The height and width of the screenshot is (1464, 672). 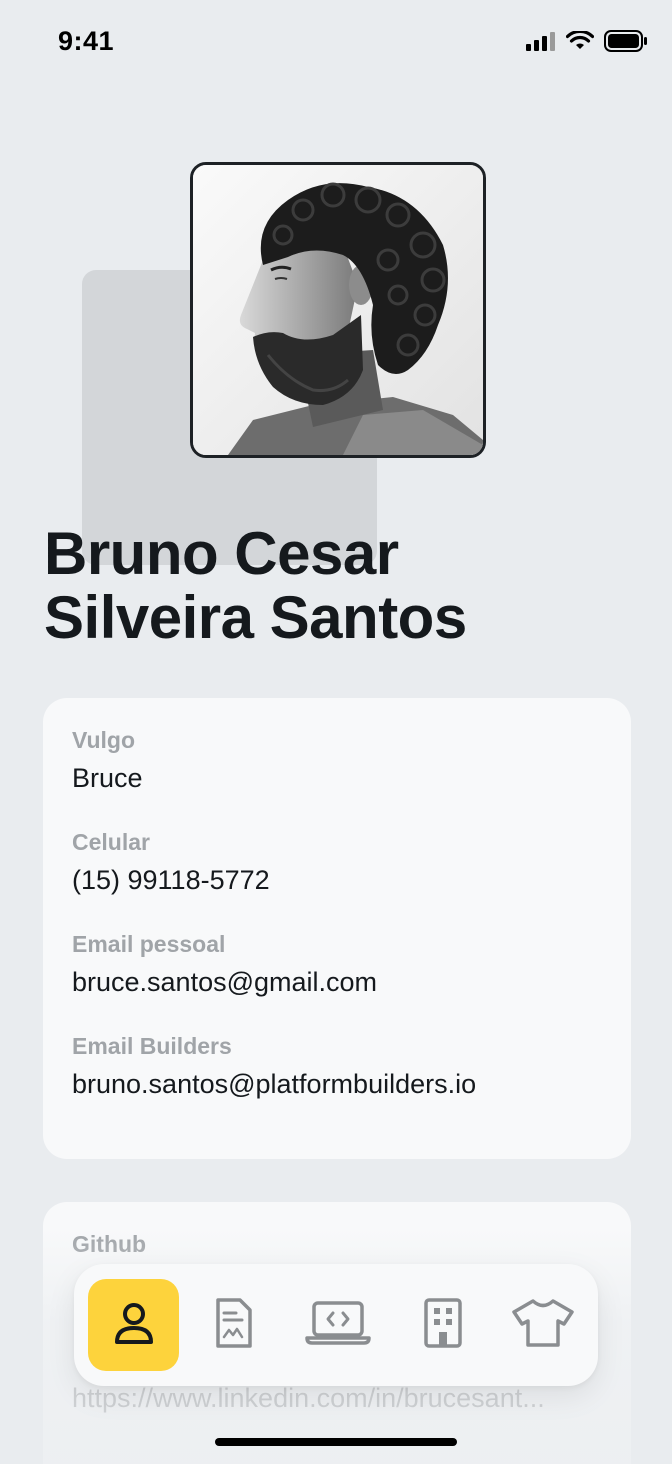 What do you see at coordinates (336, 1442) in the screenshot?
I see `home-indicator` at bounding box center [336, 1442].